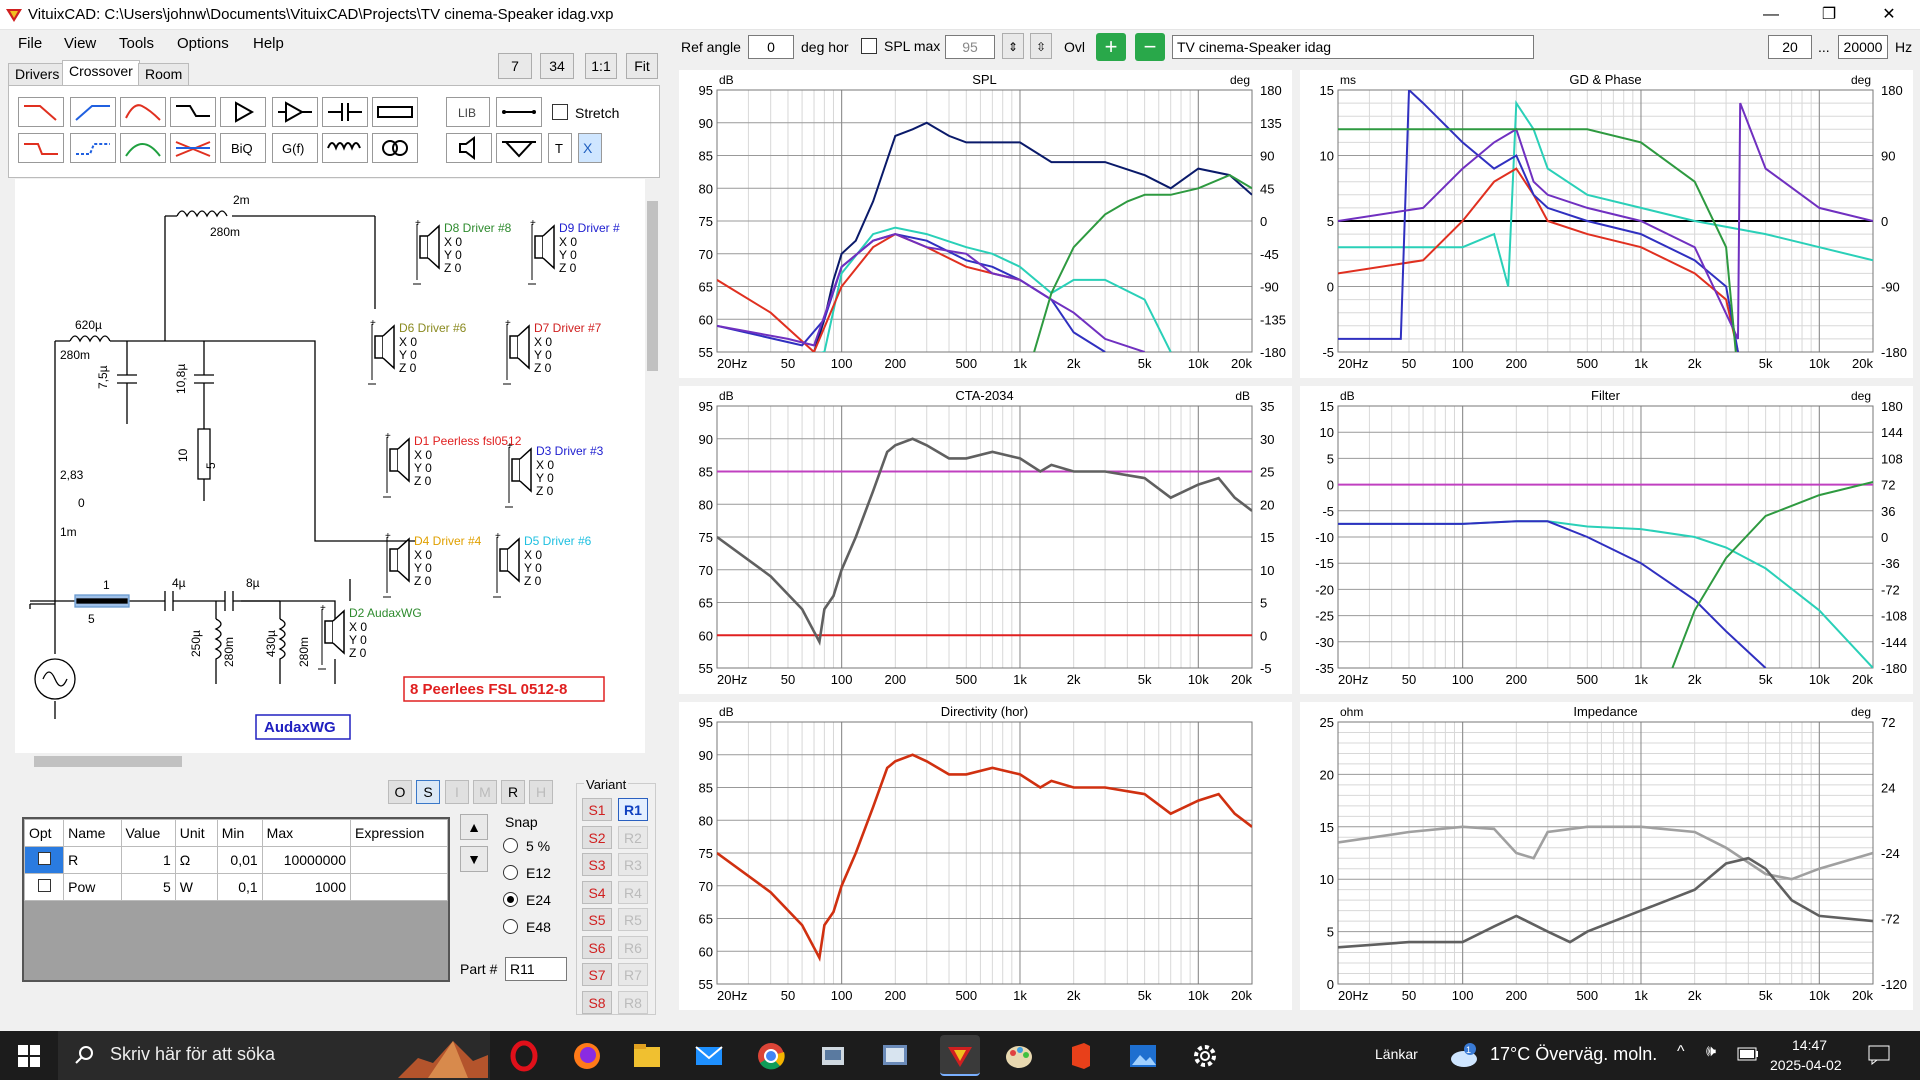  I want to click on wire-tool-icon, so click(519, 112).